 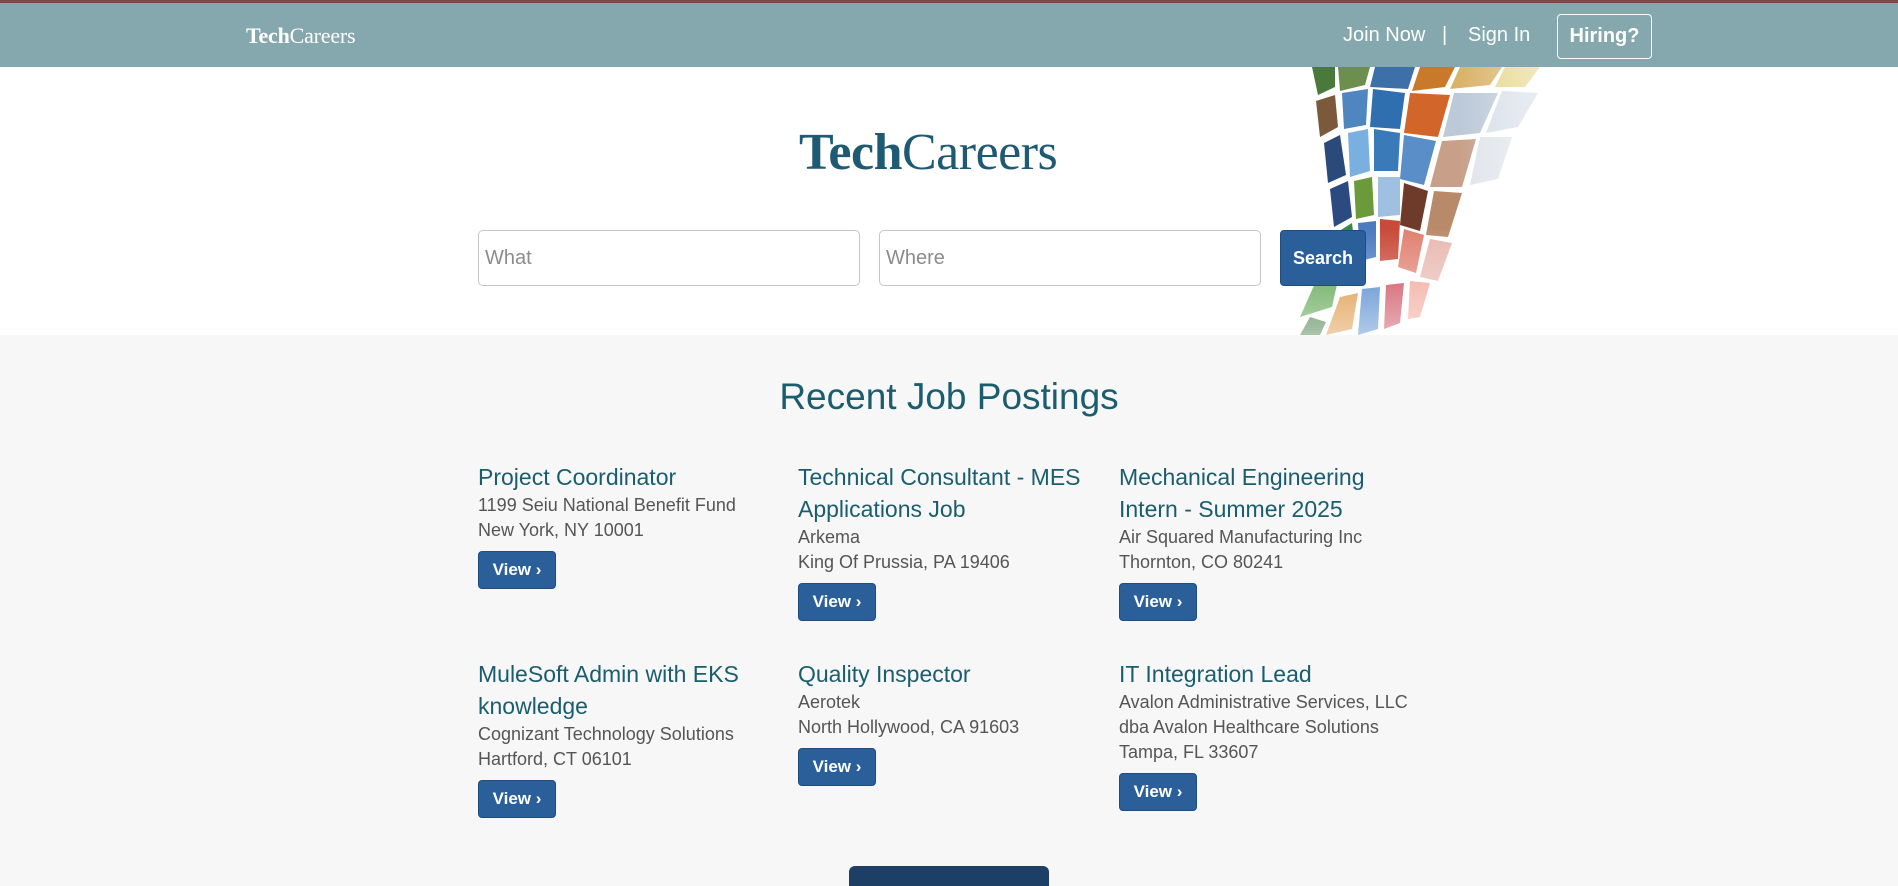 I want to click on job-company-line-2: dba Avalon Healthcare Solutions, so click(x=1249, y=727).